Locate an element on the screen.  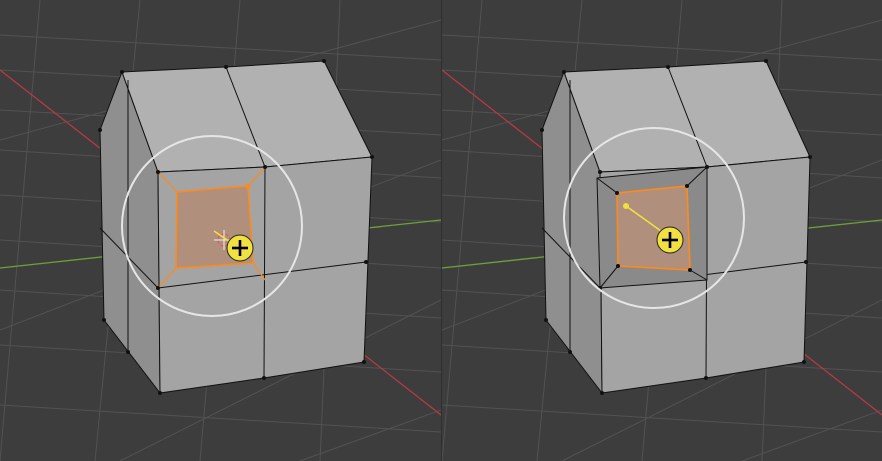
drag-anchor is located at coordinates (626, 206).